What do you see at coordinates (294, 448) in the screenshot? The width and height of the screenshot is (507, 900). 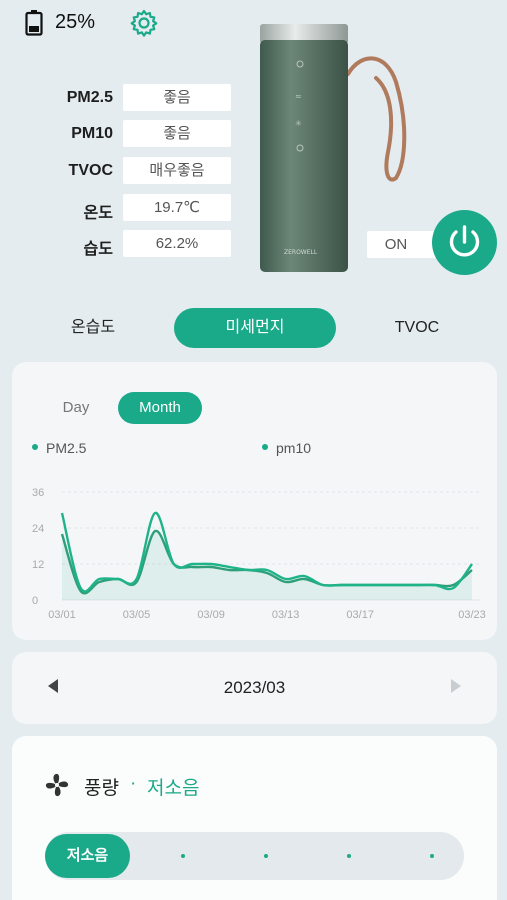 I see `legend-label: pm10` at bounding box center [294, 448].